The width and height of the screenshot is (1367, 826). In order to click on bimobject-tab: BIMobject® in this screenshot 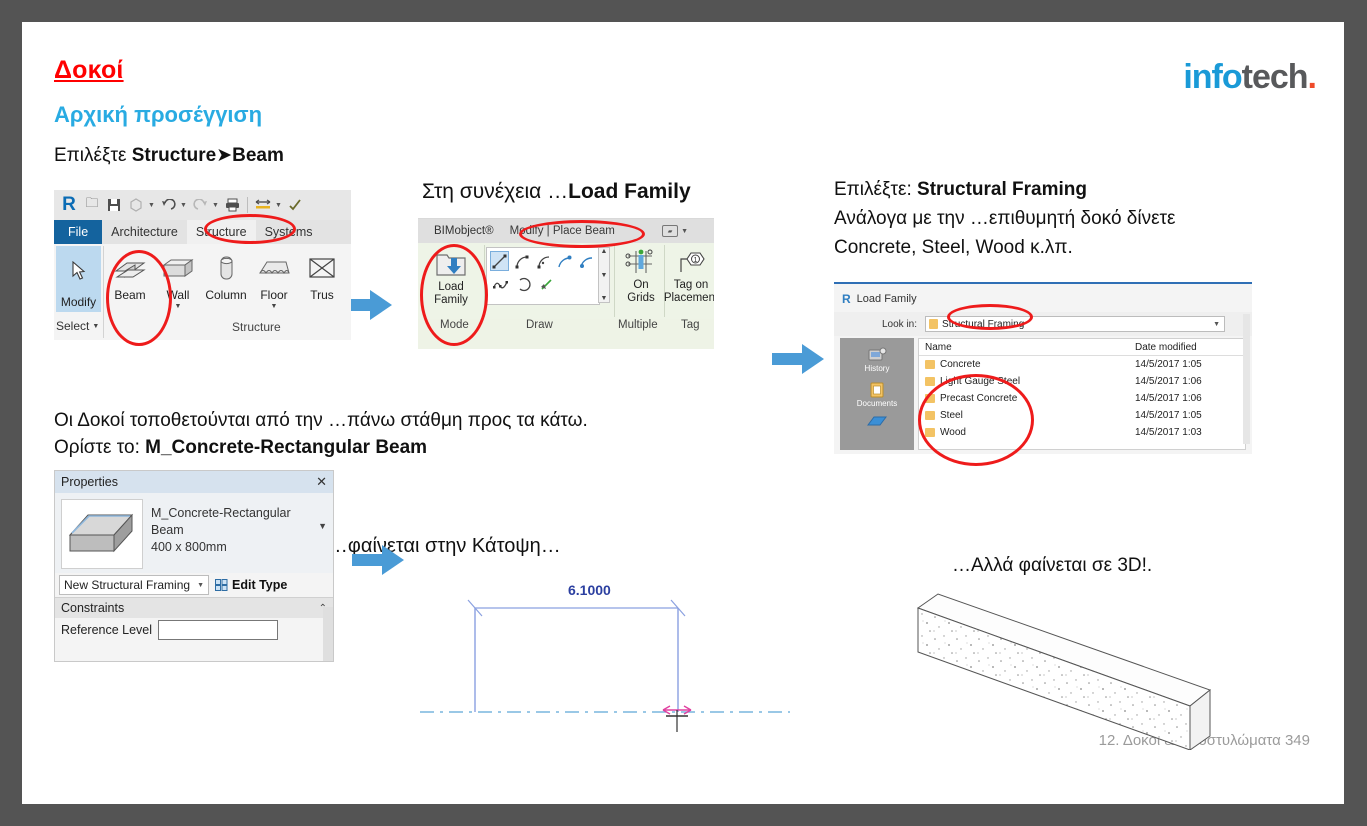, I will do `click(464, 231)`.